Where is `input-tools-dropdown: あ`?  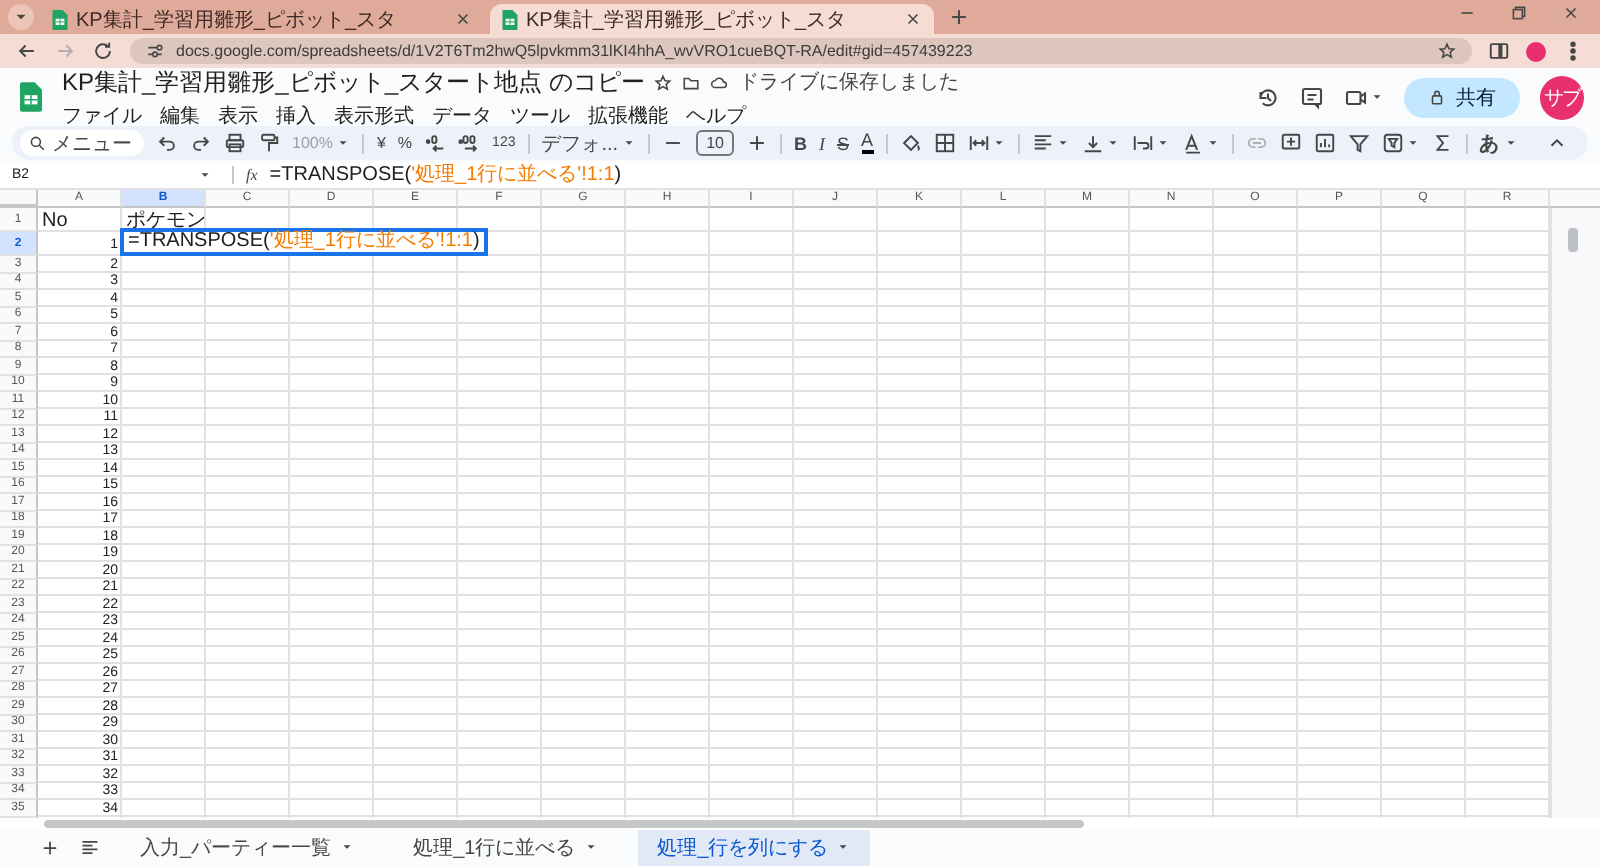
input-tools-dropdown: あ is located at coordinates (1498, 143).